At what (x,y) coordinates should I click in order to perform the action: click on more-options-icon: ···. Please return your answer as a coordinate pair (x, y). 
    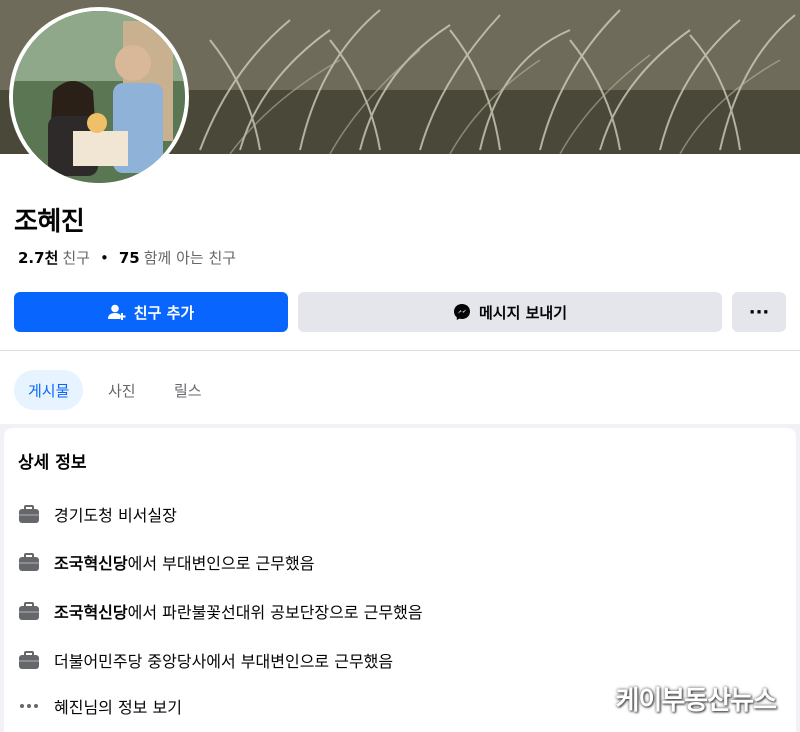
    Looking at the image, I should click on (759, 312).